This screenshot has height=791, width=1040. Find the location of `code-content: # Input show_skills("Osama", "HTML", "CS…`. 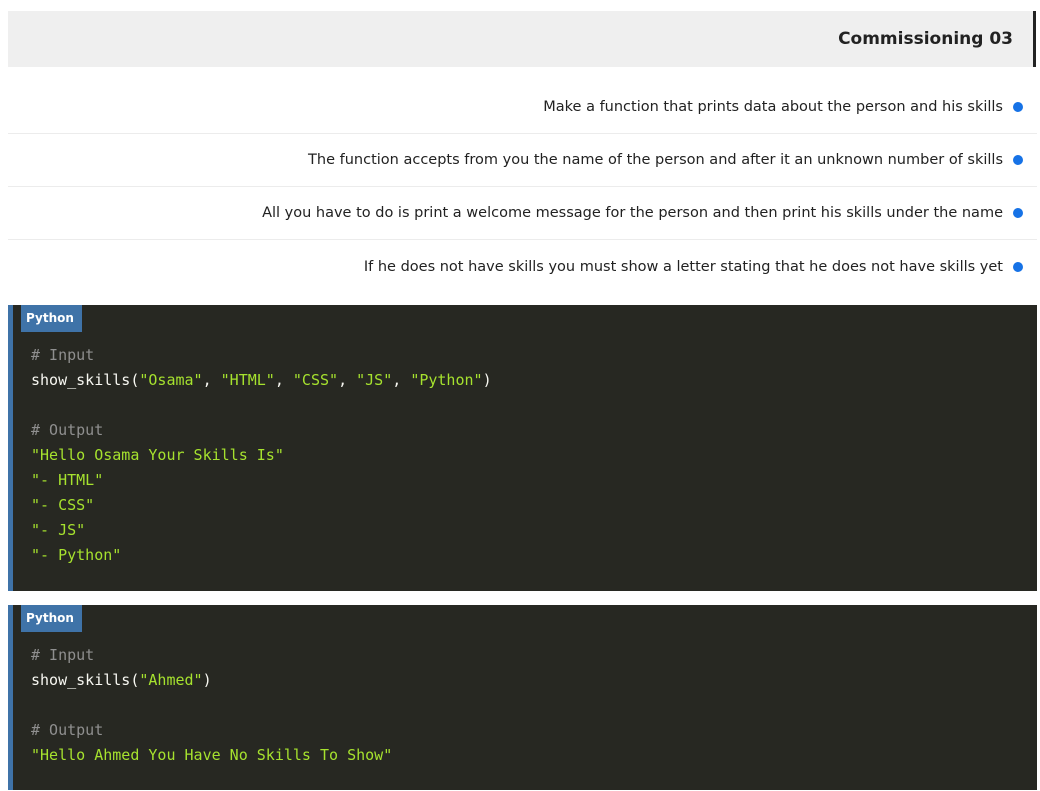

code-content: # Input show_skills("Osama", "HTML", "CS… is located at coordinates (261, 455).